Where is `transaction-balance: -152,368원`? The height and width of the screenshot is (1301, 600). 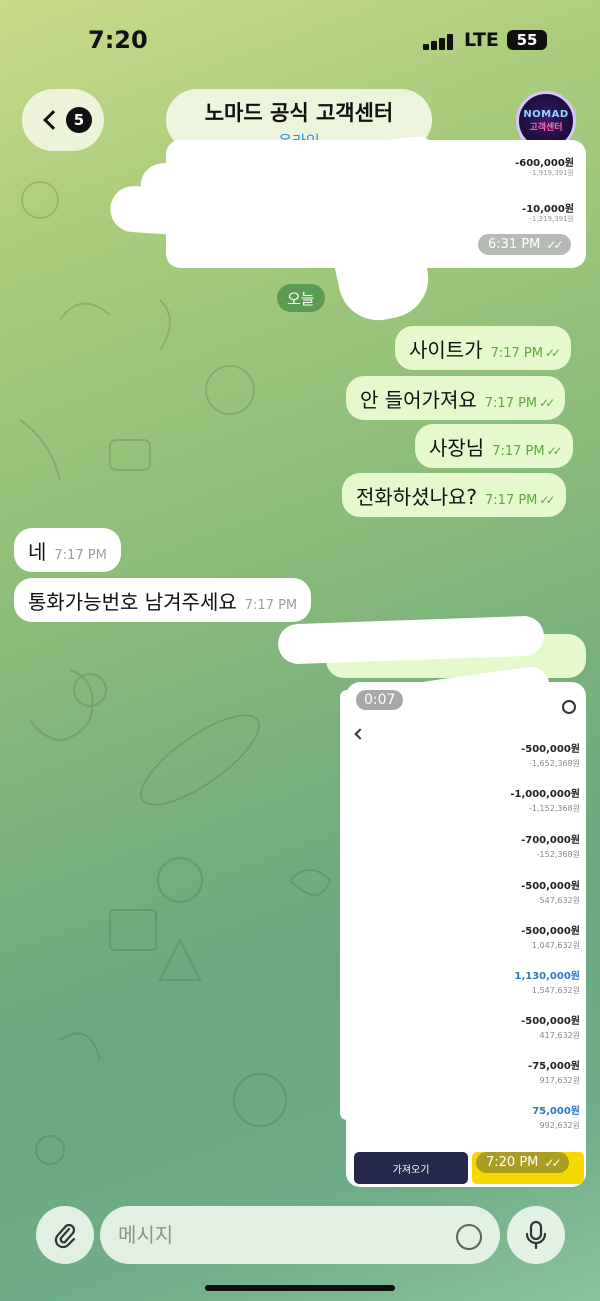 transaction-balance: -152,368원 is located at coordinates (558, 854).